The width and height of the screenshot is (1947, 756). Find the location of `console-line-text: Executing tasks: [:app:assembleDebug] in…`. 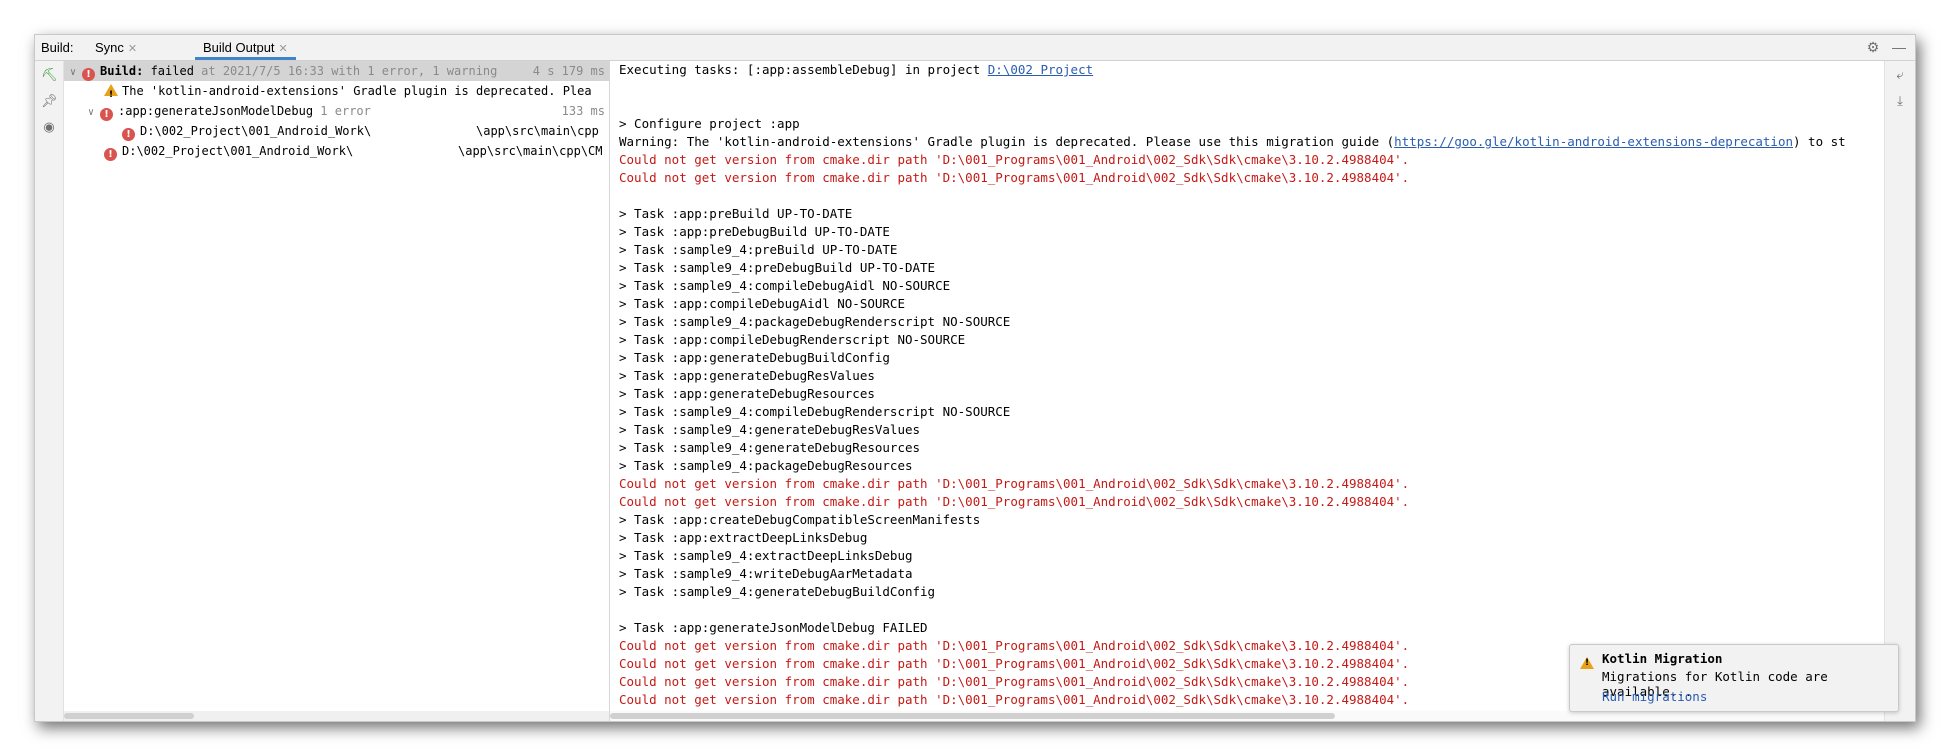

console-line-text: Executing tasks: [:app:assembleDebug] in… is located at coordinates (803, 69).